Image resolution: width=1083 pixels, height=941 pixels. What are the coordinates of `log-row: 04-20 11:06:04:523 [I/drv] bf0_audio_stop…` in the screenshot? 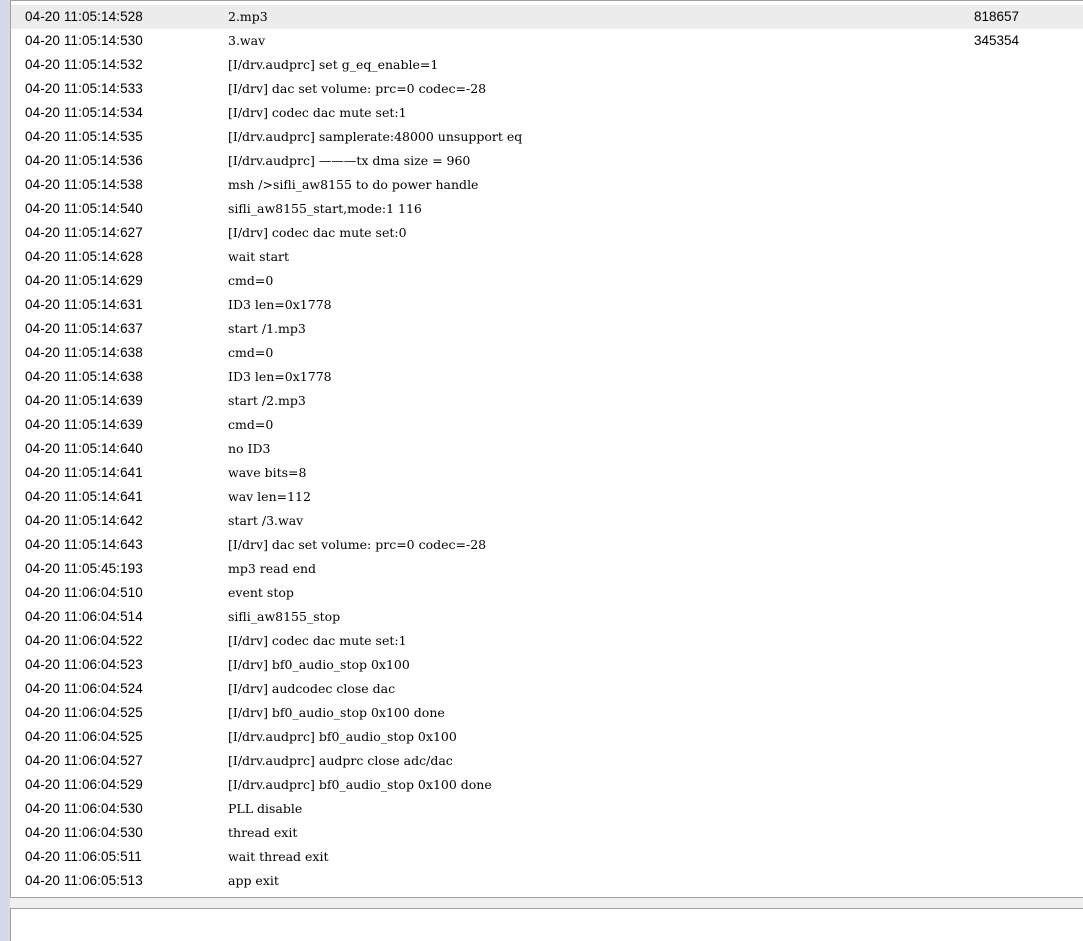 It's located at (547, 665).